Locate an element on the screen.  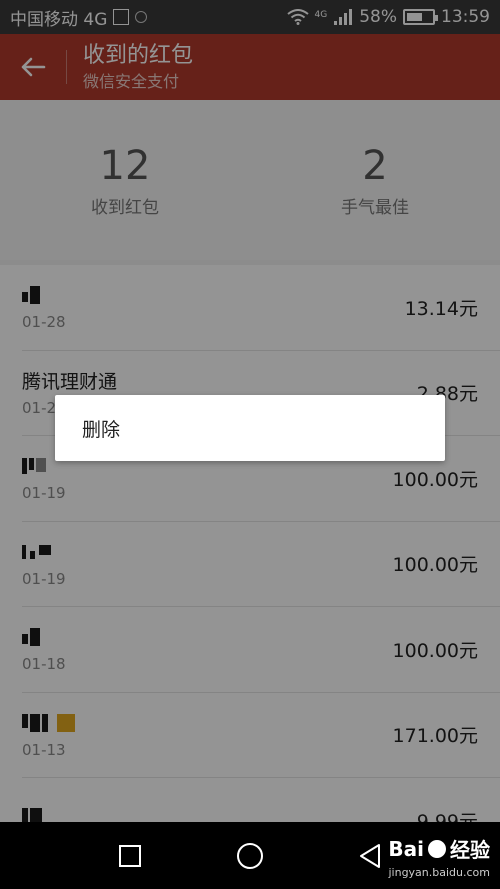
baidu-paw-icon is located at coordinates (437, 848).